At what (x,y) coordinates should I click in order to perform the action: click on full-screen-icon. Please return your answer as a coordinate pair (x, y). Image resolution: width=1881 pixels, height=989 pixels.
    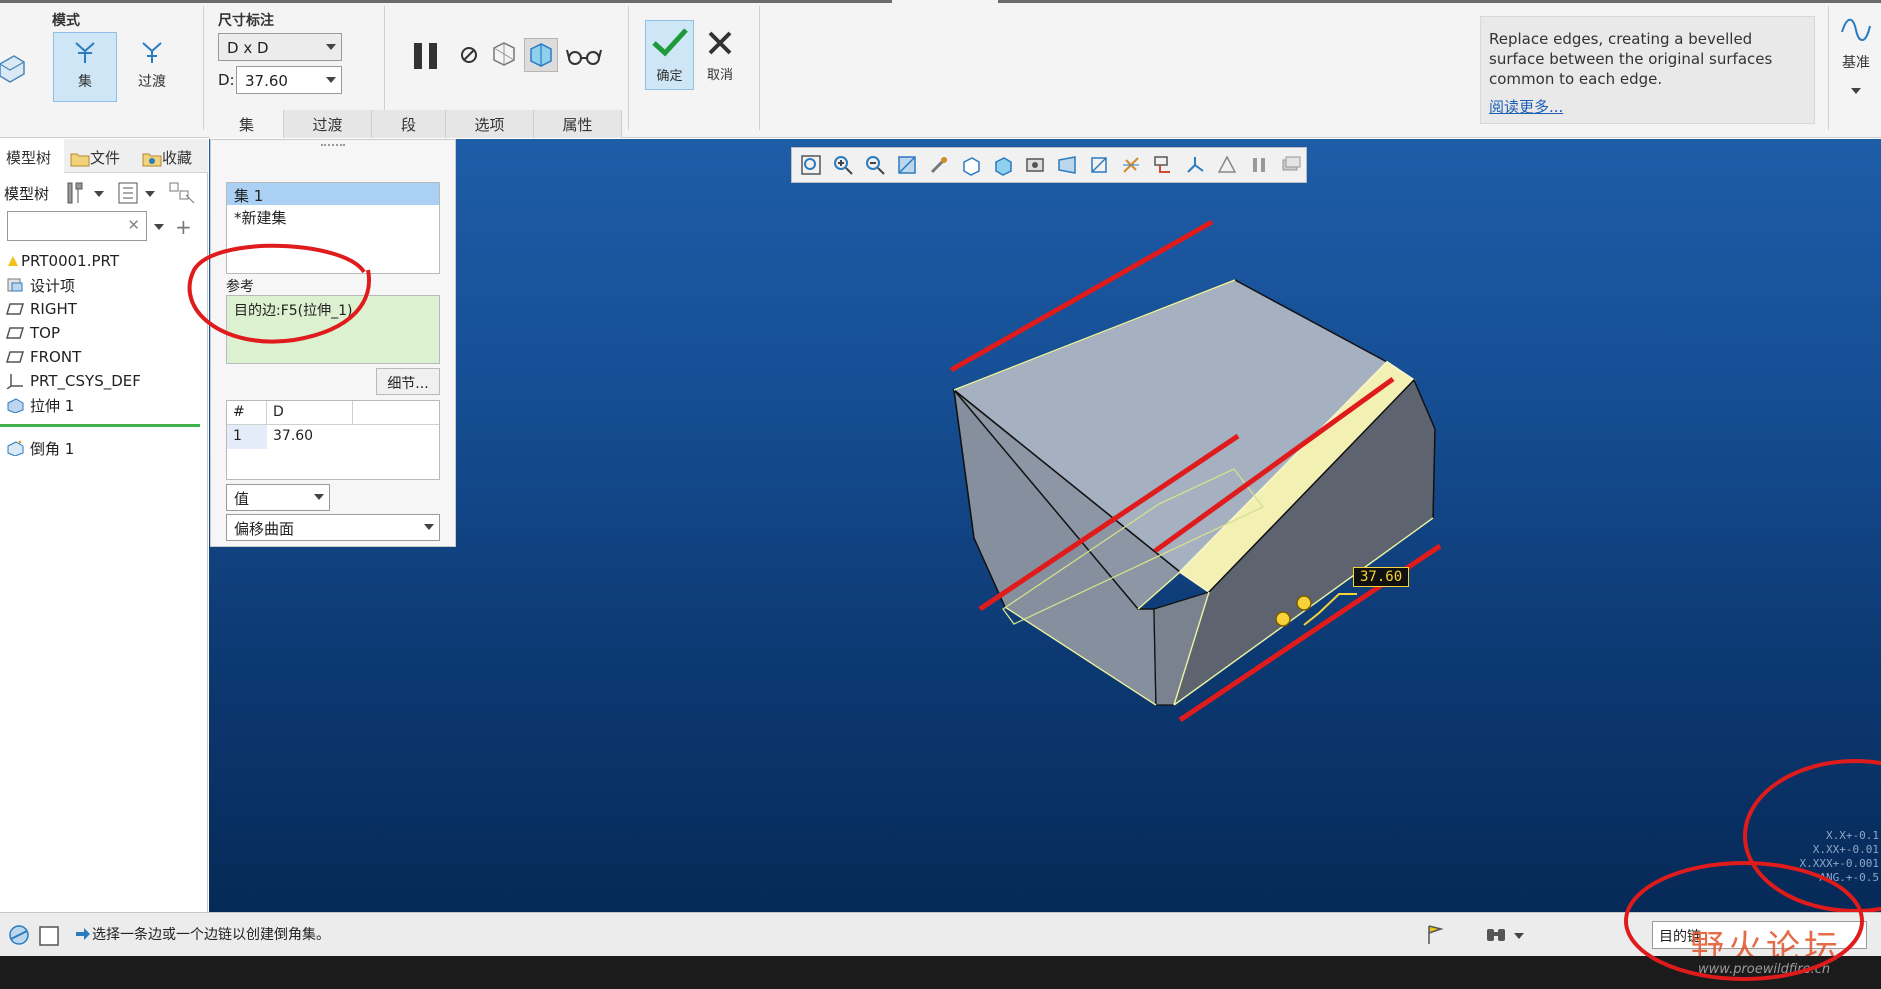
    Looking at the image, I should click on (49, 938).